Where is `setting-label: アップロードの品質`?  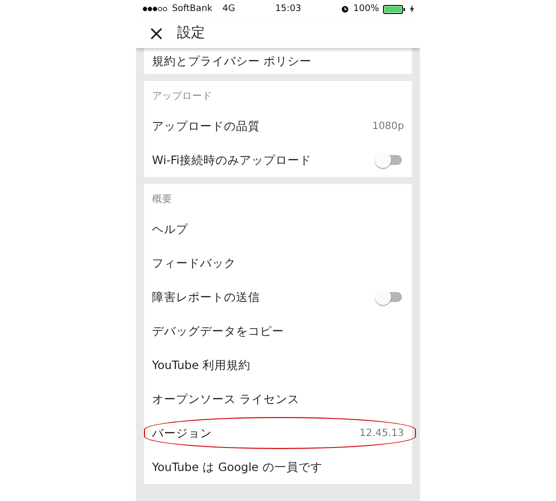 setting-label: アップロードの品質 is located at coordinates (206, 126).